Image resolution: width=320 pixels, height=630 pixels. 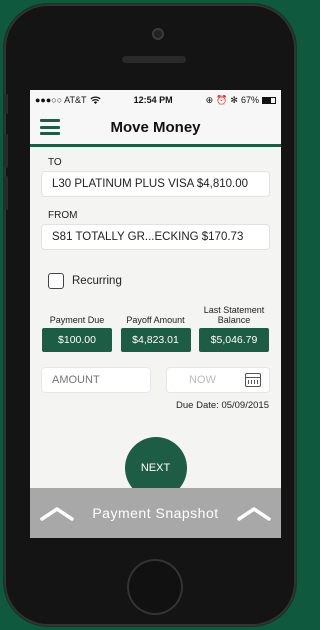 I want to click on payoff-amount-option: Payoff Amount $4,823.01, so click(x=155, y=327).